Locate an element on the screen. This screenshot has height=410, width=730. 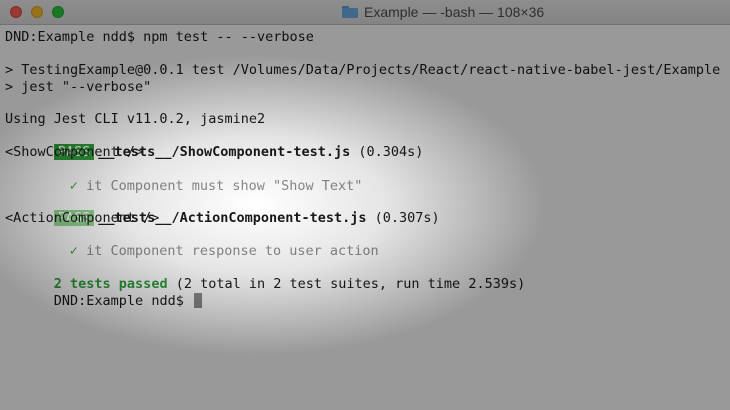
window-title-text: Example — -bash — 108×36 is located at coordinates (454, 12).